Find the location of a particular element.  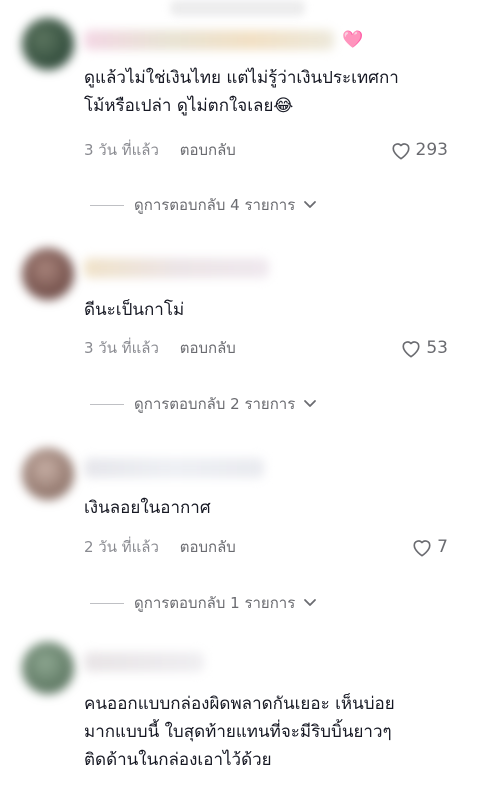

comment-text: ดีนะเป็นกาโม่ is located at coordinates (134, 310).